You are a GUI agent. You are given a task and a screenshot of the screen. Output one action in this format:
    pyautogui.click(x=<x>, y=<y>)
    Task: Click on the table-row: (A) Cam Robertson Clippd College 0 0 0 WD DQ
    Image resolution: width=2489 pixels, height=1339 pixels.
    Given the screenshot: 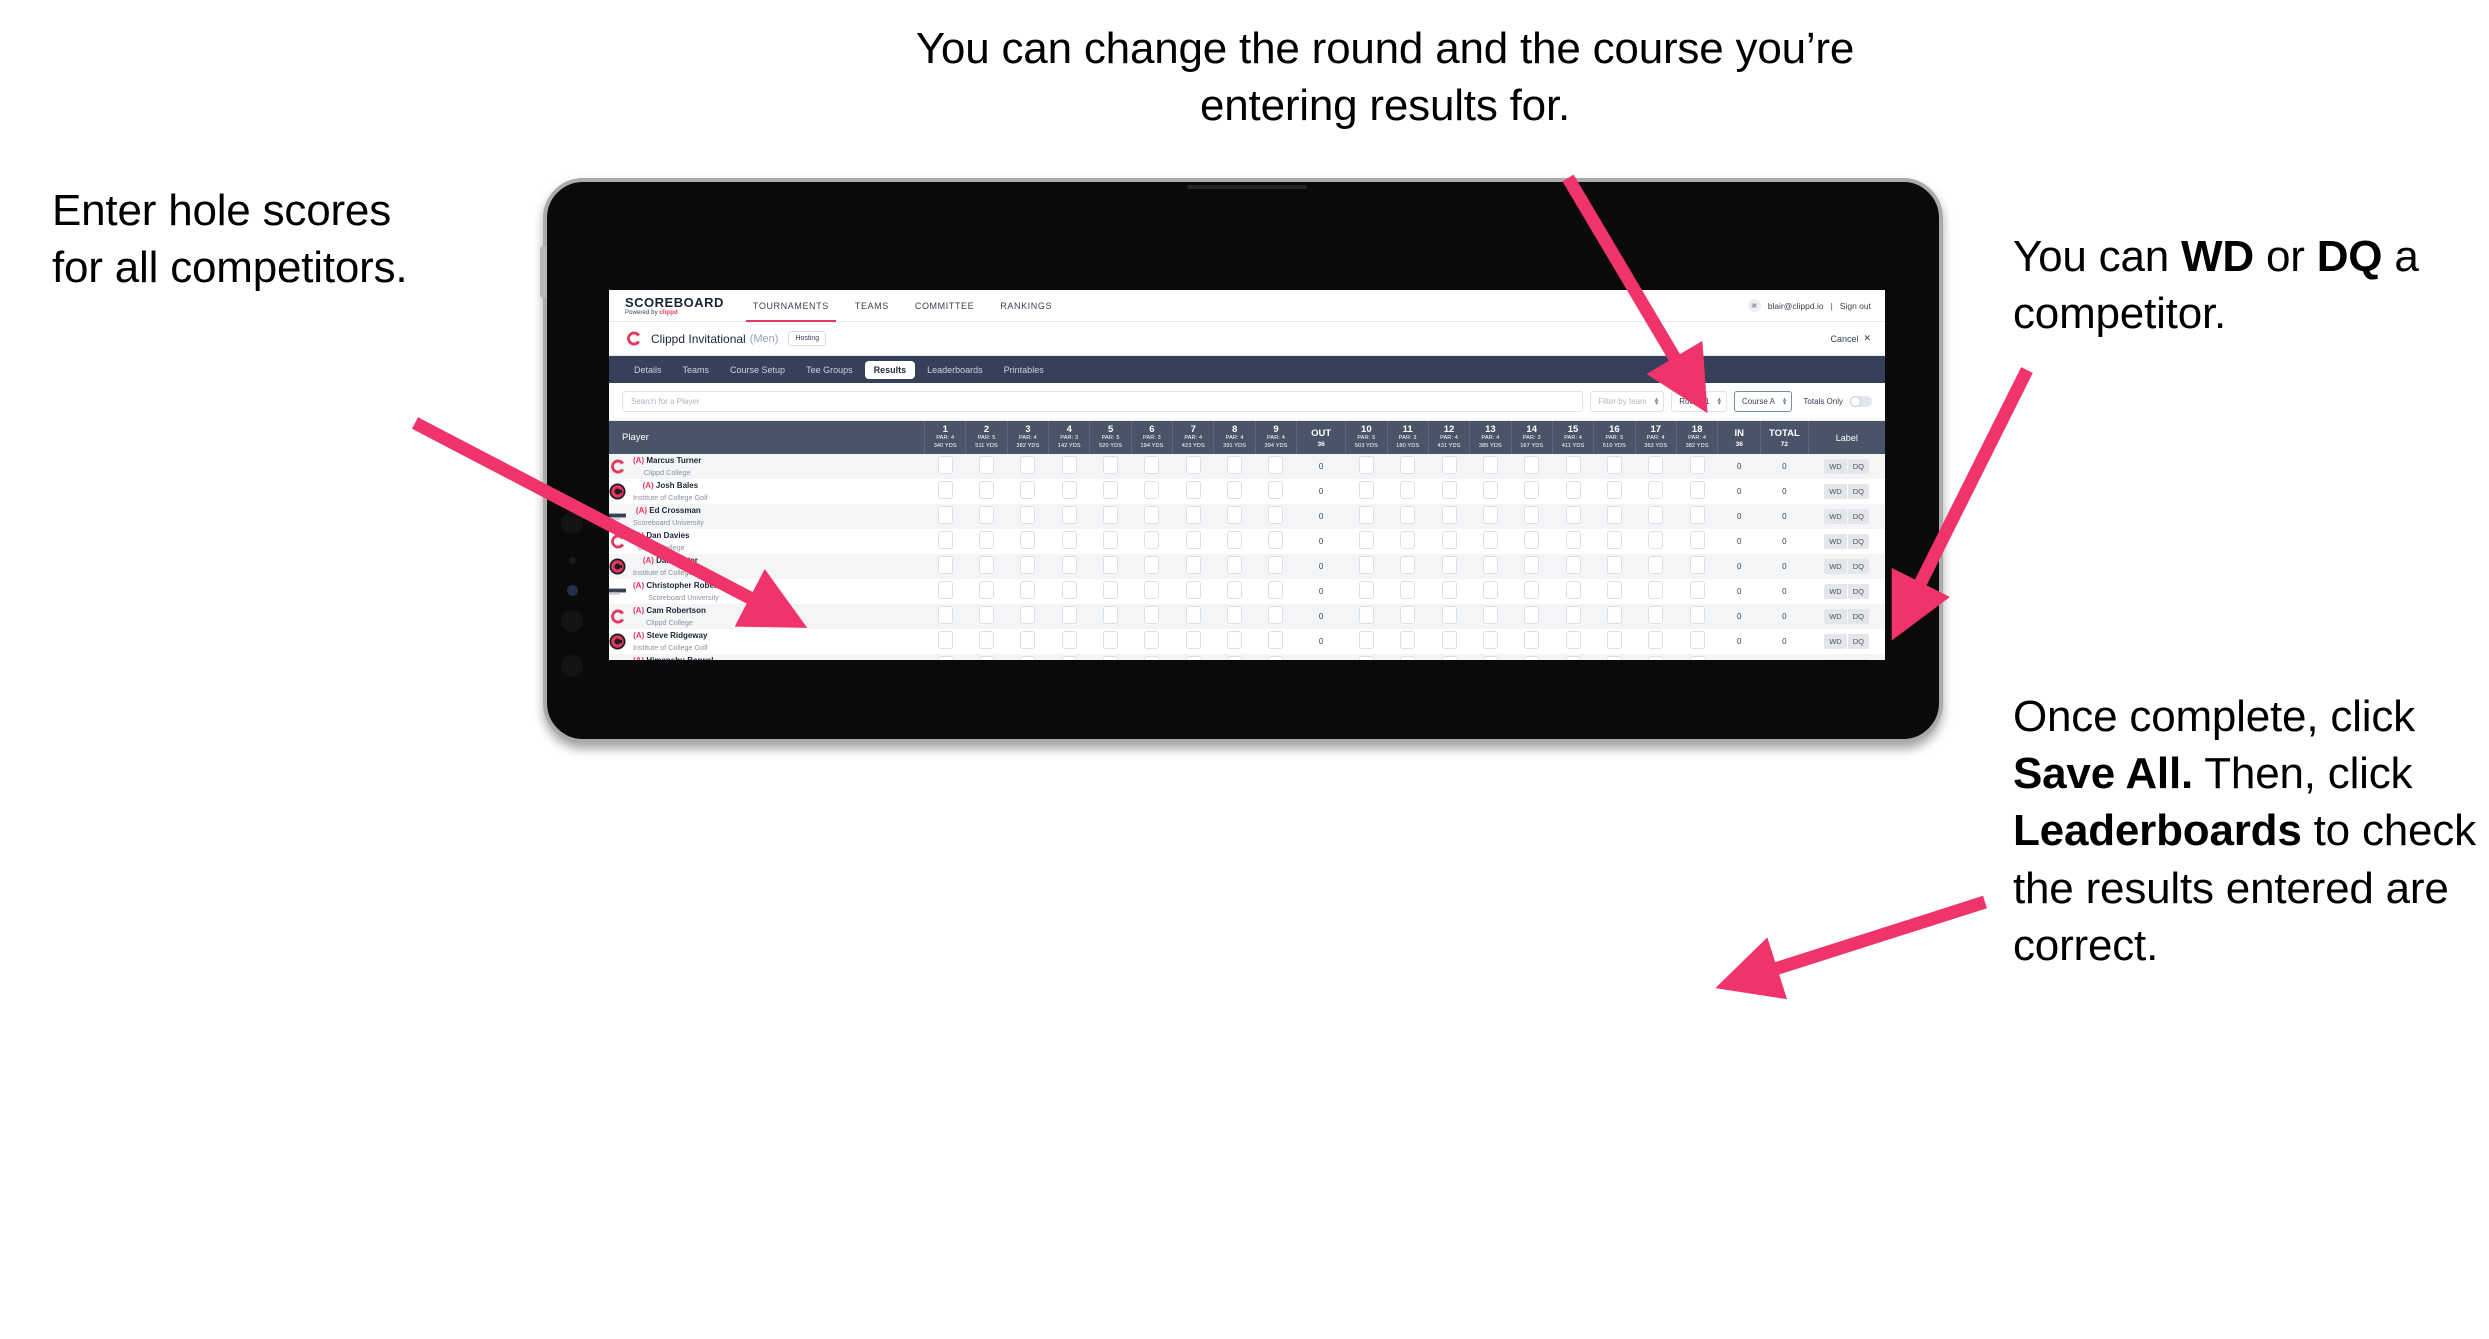 What is the action you would take?
    pyautogui.click(x=1247, y=616)
    